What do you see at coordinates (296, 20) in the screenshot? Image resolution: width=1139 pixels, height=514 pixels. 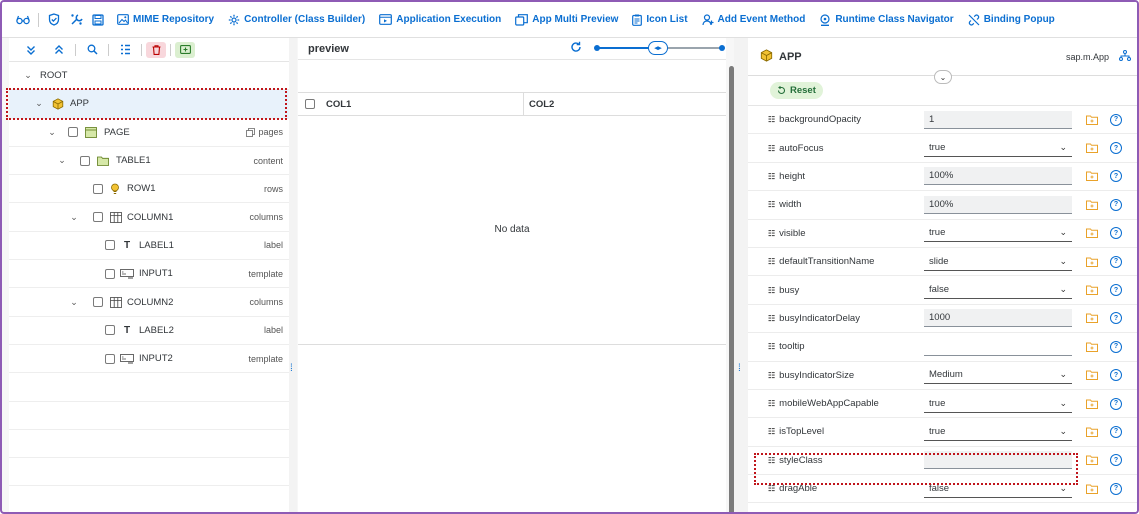 I see `controller-class-builder-button: Controller (Class Builder)` at bounding box center [296, 20].